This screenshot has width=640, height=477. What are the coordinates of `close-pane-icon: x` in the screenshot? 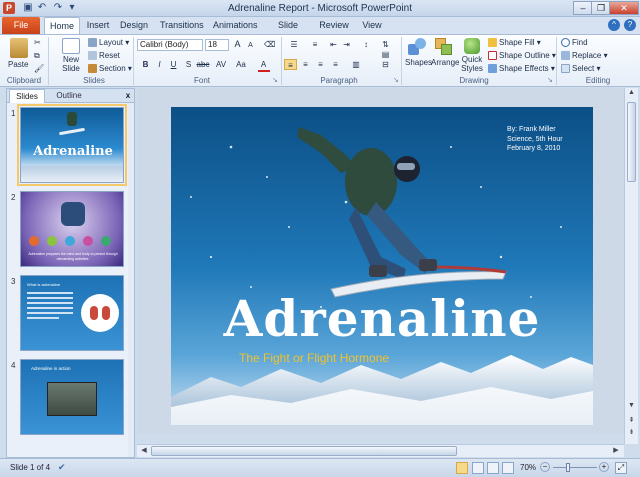 It's located at (128, 96).